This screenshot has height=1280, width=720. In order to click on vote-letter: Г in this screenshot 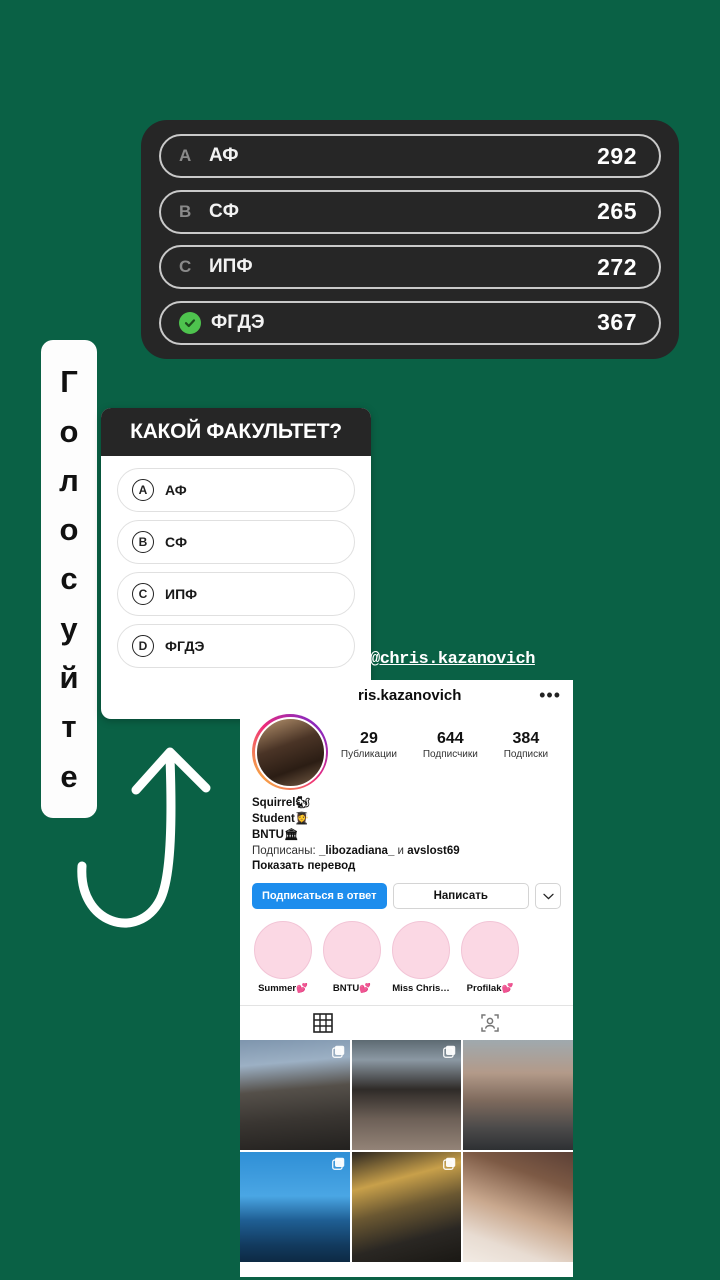, I will do `click(69, 382)`.